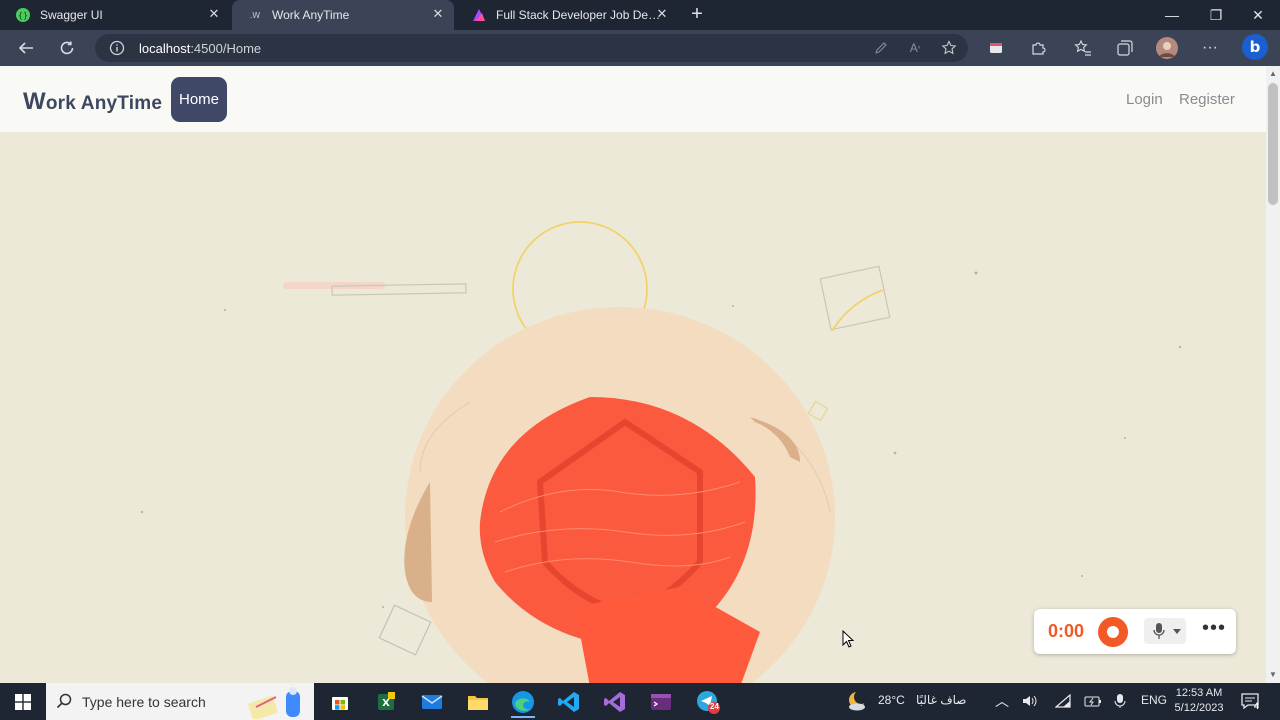  Describe the element at coordinates (1083, 48) in the screenshot. I see `favorites-icon` at that location.